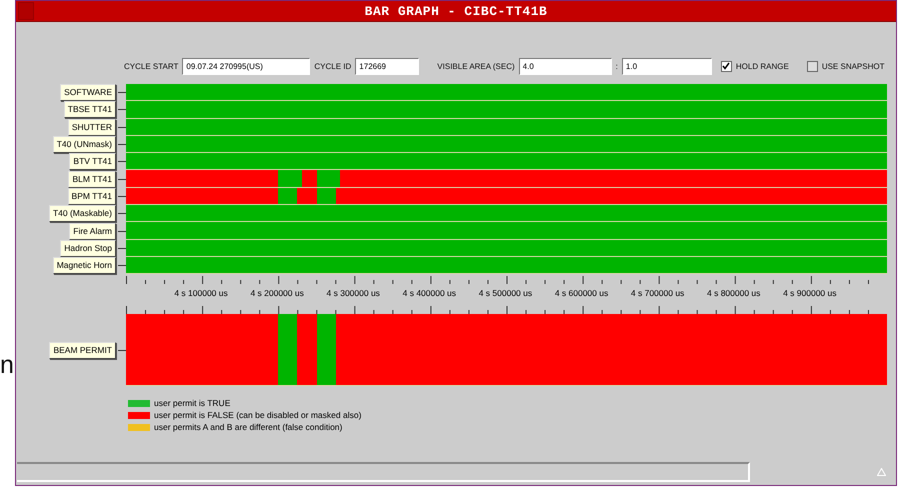  What do you see at coordinates (201, 294) in the screenshot?
I see `axis-label: 4 s 100000 us` at bounding box center [201, 294].